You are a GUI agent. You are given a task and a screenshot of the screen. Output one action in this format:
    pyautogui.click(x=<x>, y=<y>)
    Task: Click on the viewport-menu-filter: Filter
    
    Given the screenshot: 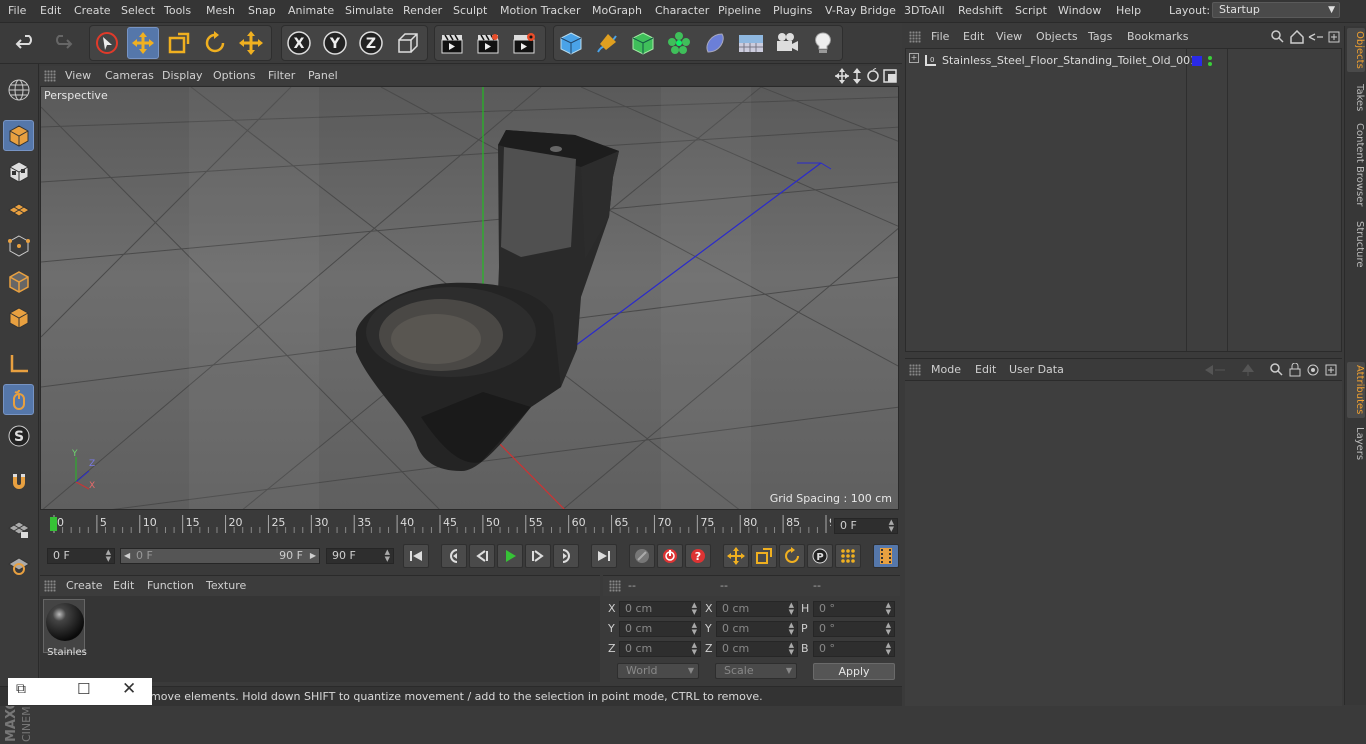 What is the action you would take?
    pyautogui.click(x=281, y=75)
    